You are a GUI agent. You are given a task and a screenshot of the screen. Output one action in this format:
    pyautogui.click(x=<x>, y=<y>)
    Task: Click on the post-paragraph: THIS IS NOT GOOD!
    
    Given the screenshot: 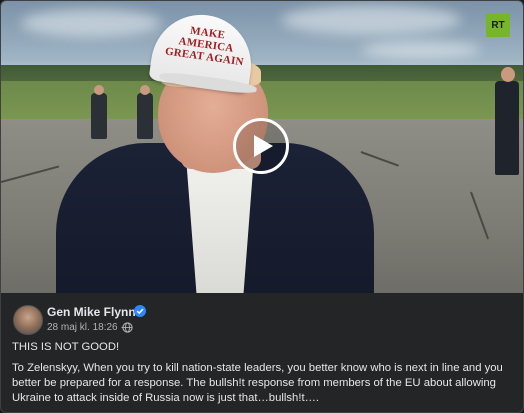 What is the action you would take?
    pyautogui.click(x=66, y=347)
    